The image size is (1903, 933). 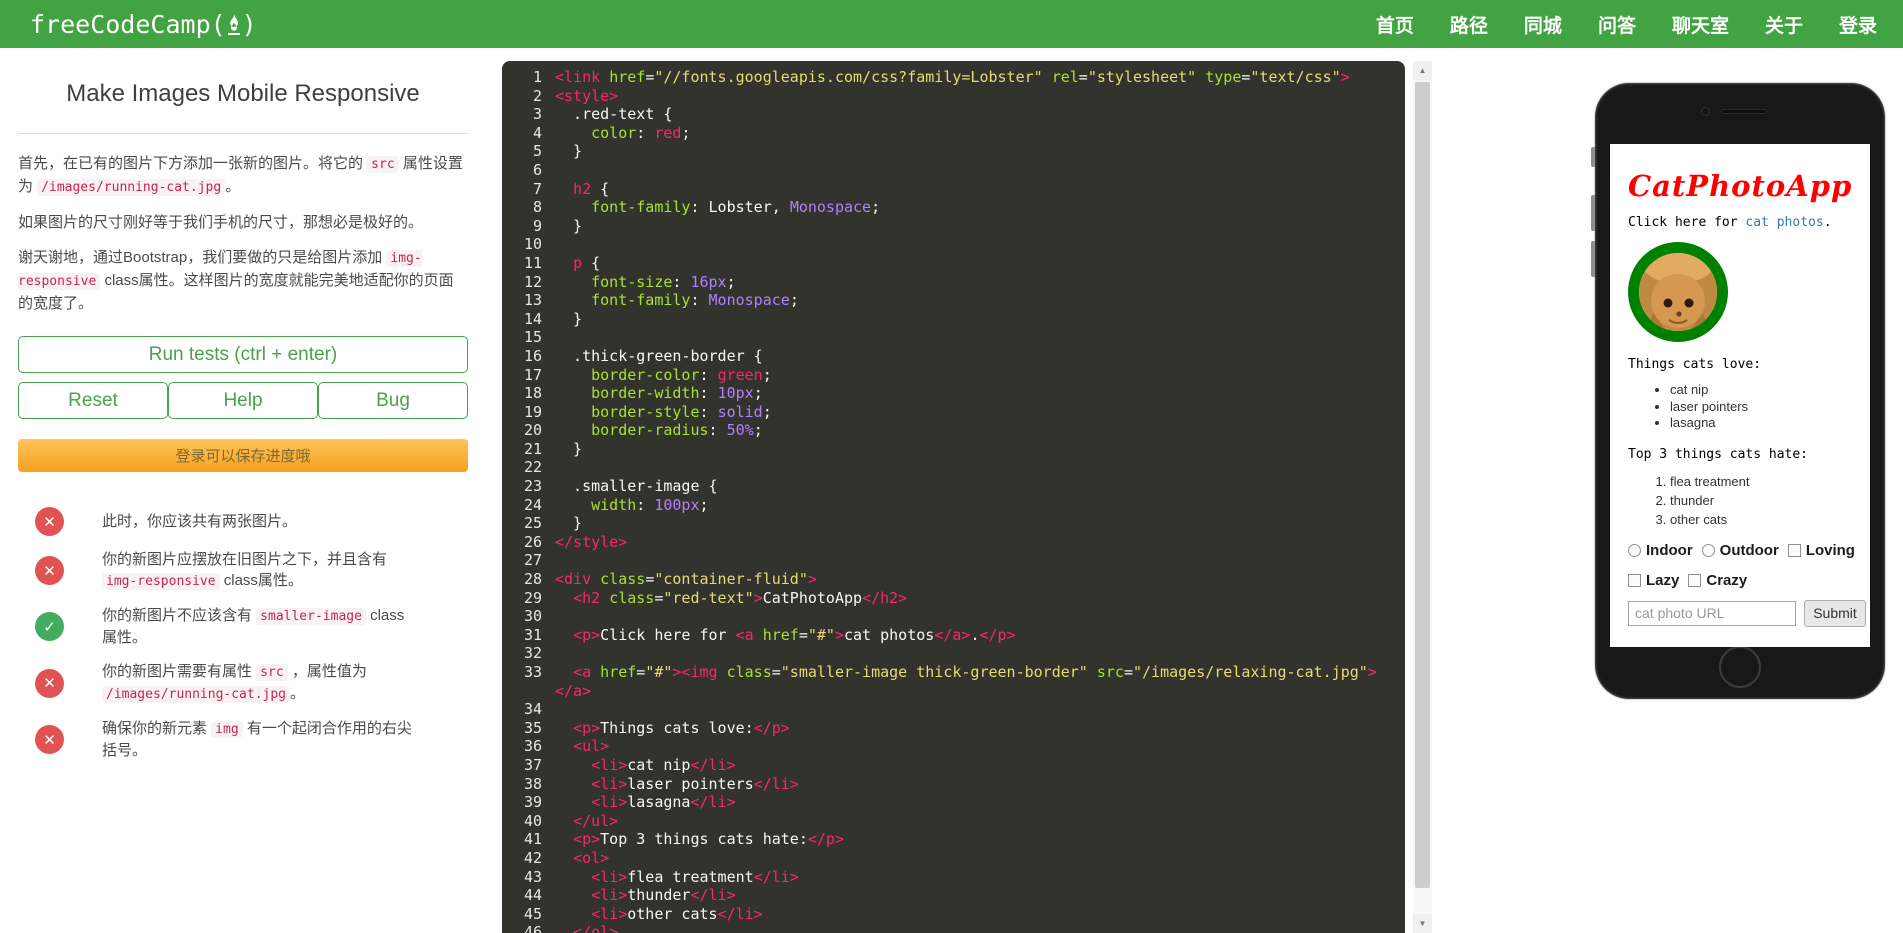 What do you see at coordinates (591, 746) in the screenshot?
I see `code-text: <ul>` at bounding box center [591, 746].